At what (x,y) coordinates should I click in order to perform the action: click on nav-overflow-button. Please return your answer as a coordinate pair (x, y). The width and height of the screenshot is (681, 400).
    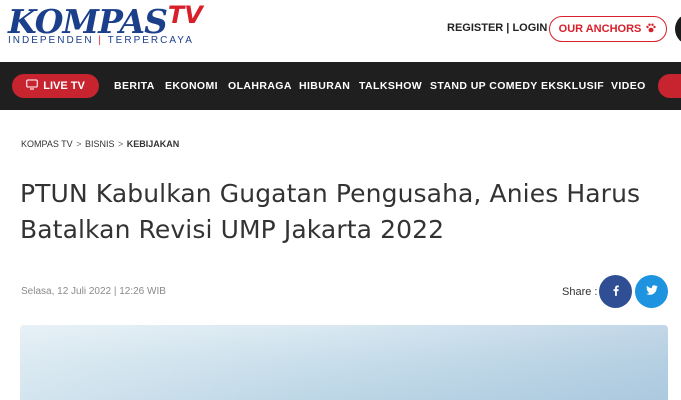
    Looking at the image, I should click on (669, 86).